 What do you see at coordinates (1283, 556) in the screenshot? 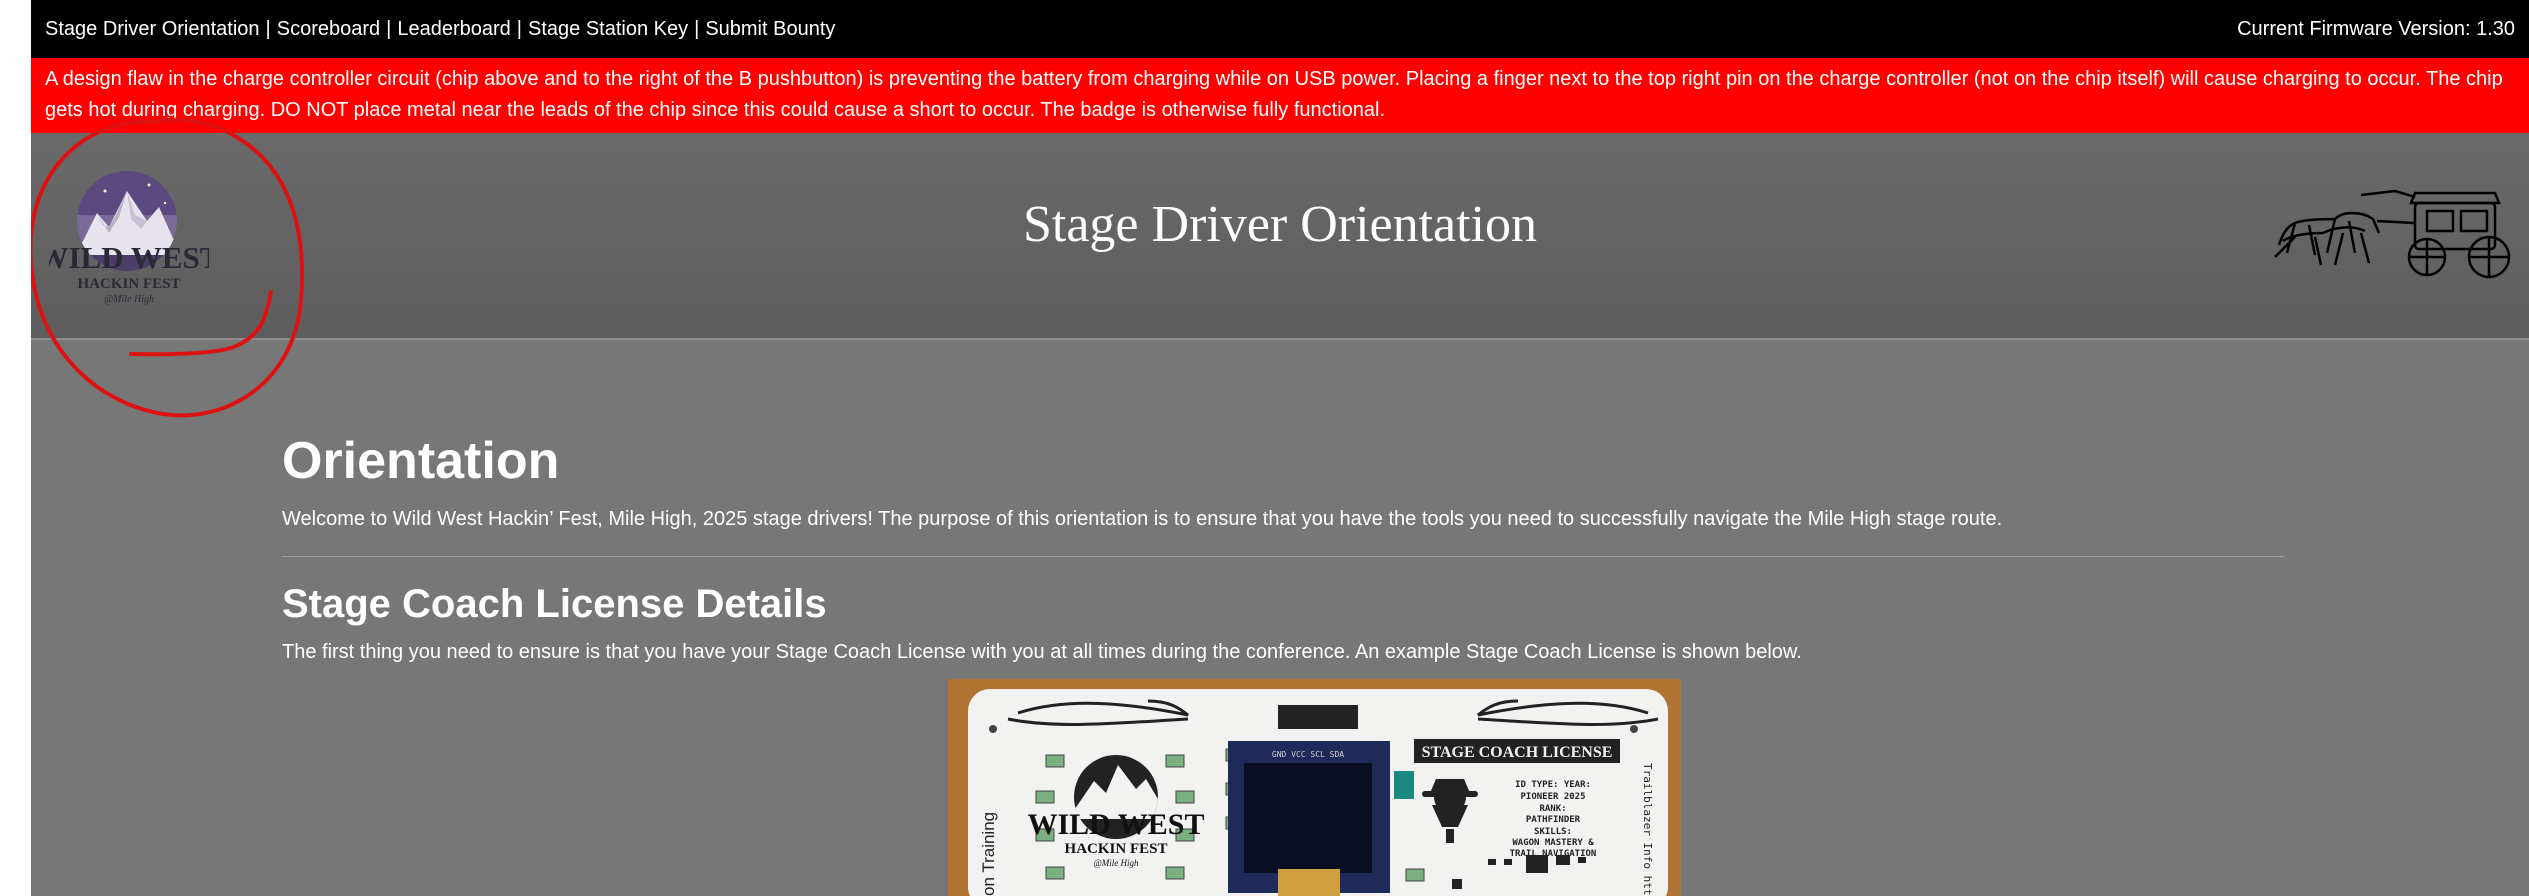
I see `section-divider` at bounding box center [1283, 556].